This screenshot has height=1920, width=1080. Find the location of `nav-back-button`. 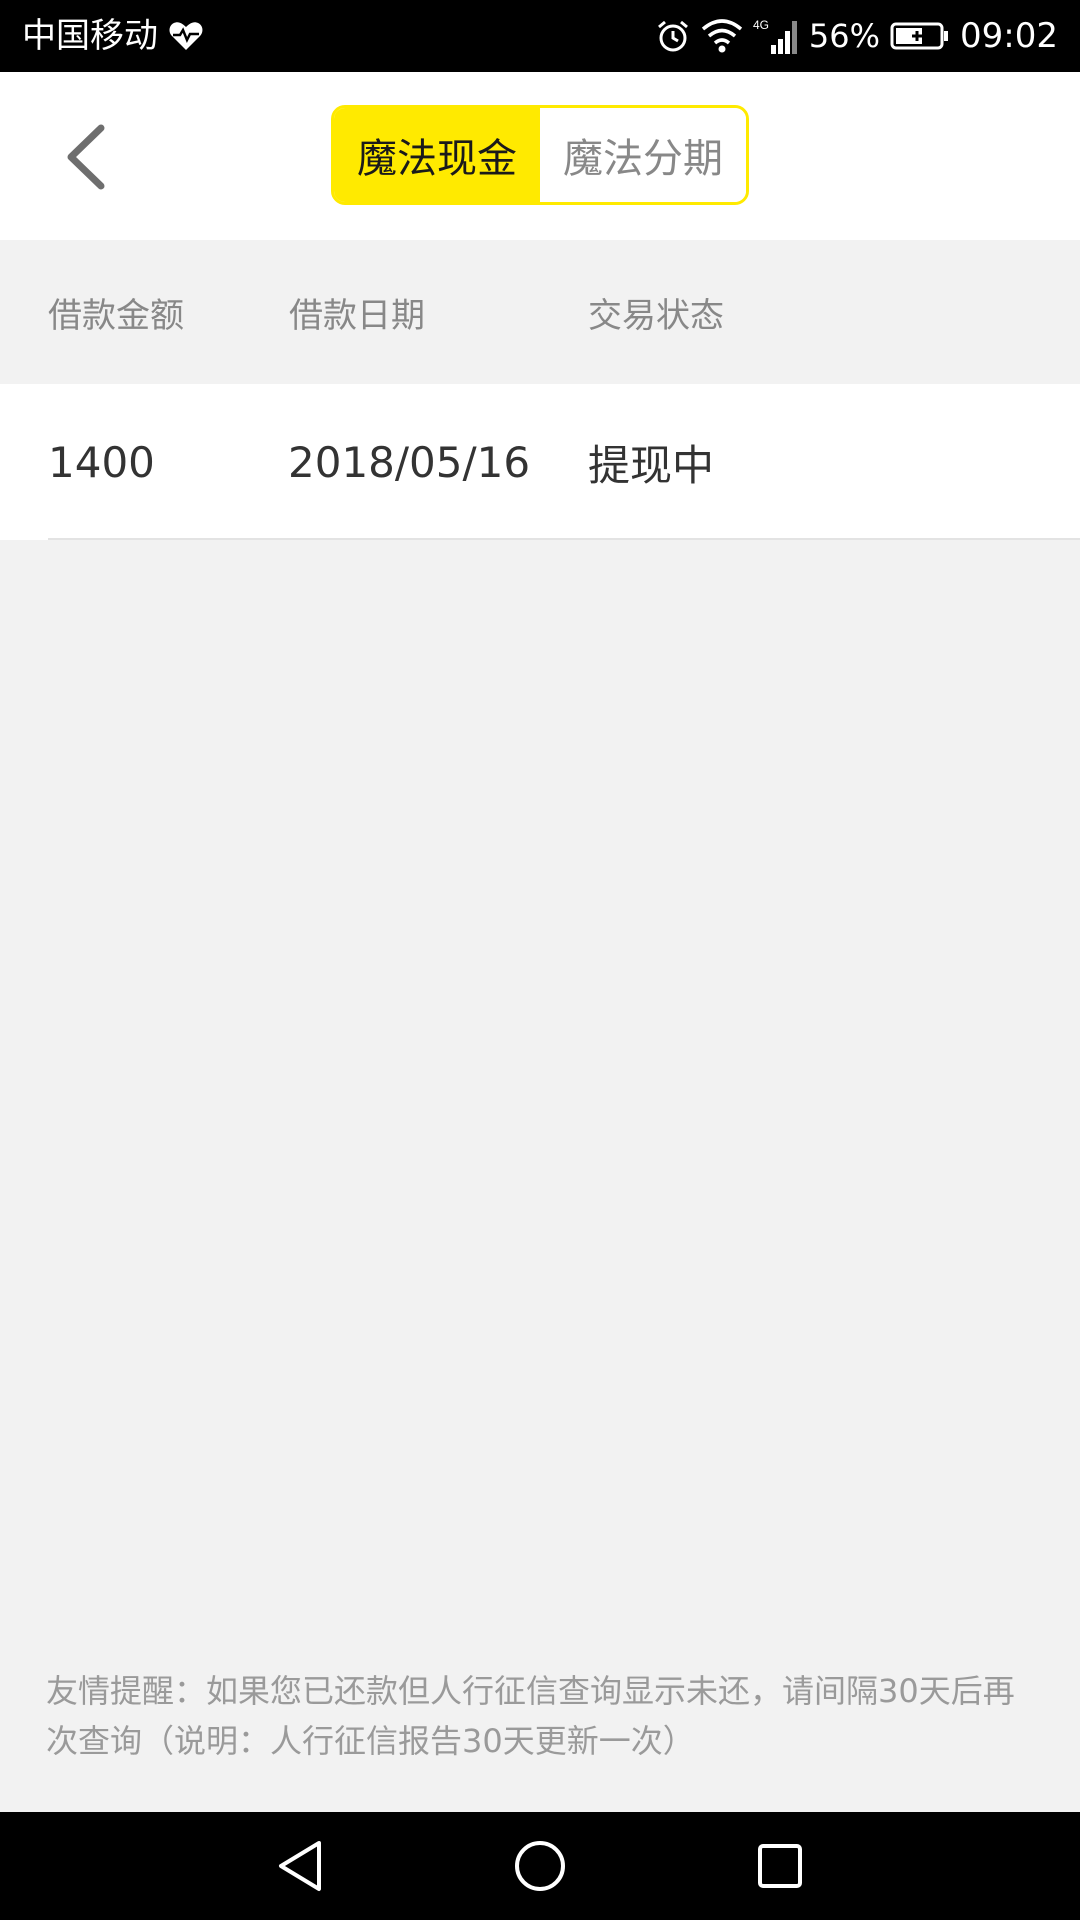

nav-back-button is located at coordinates (300, 1866).